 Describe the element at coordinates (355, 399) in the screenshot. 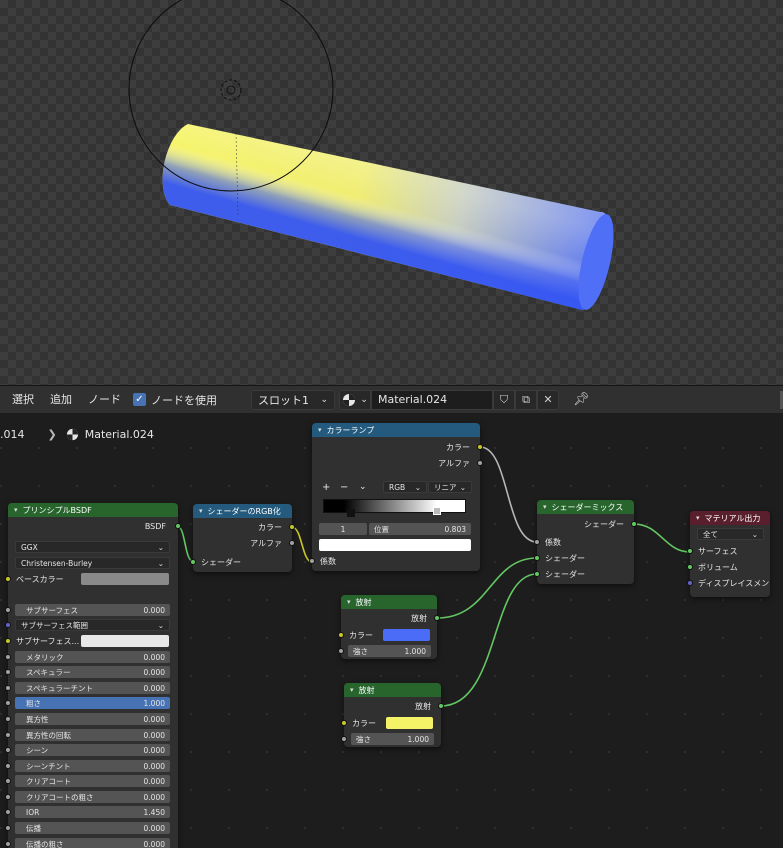

I see `material-browse-button: ⌄` at that location.